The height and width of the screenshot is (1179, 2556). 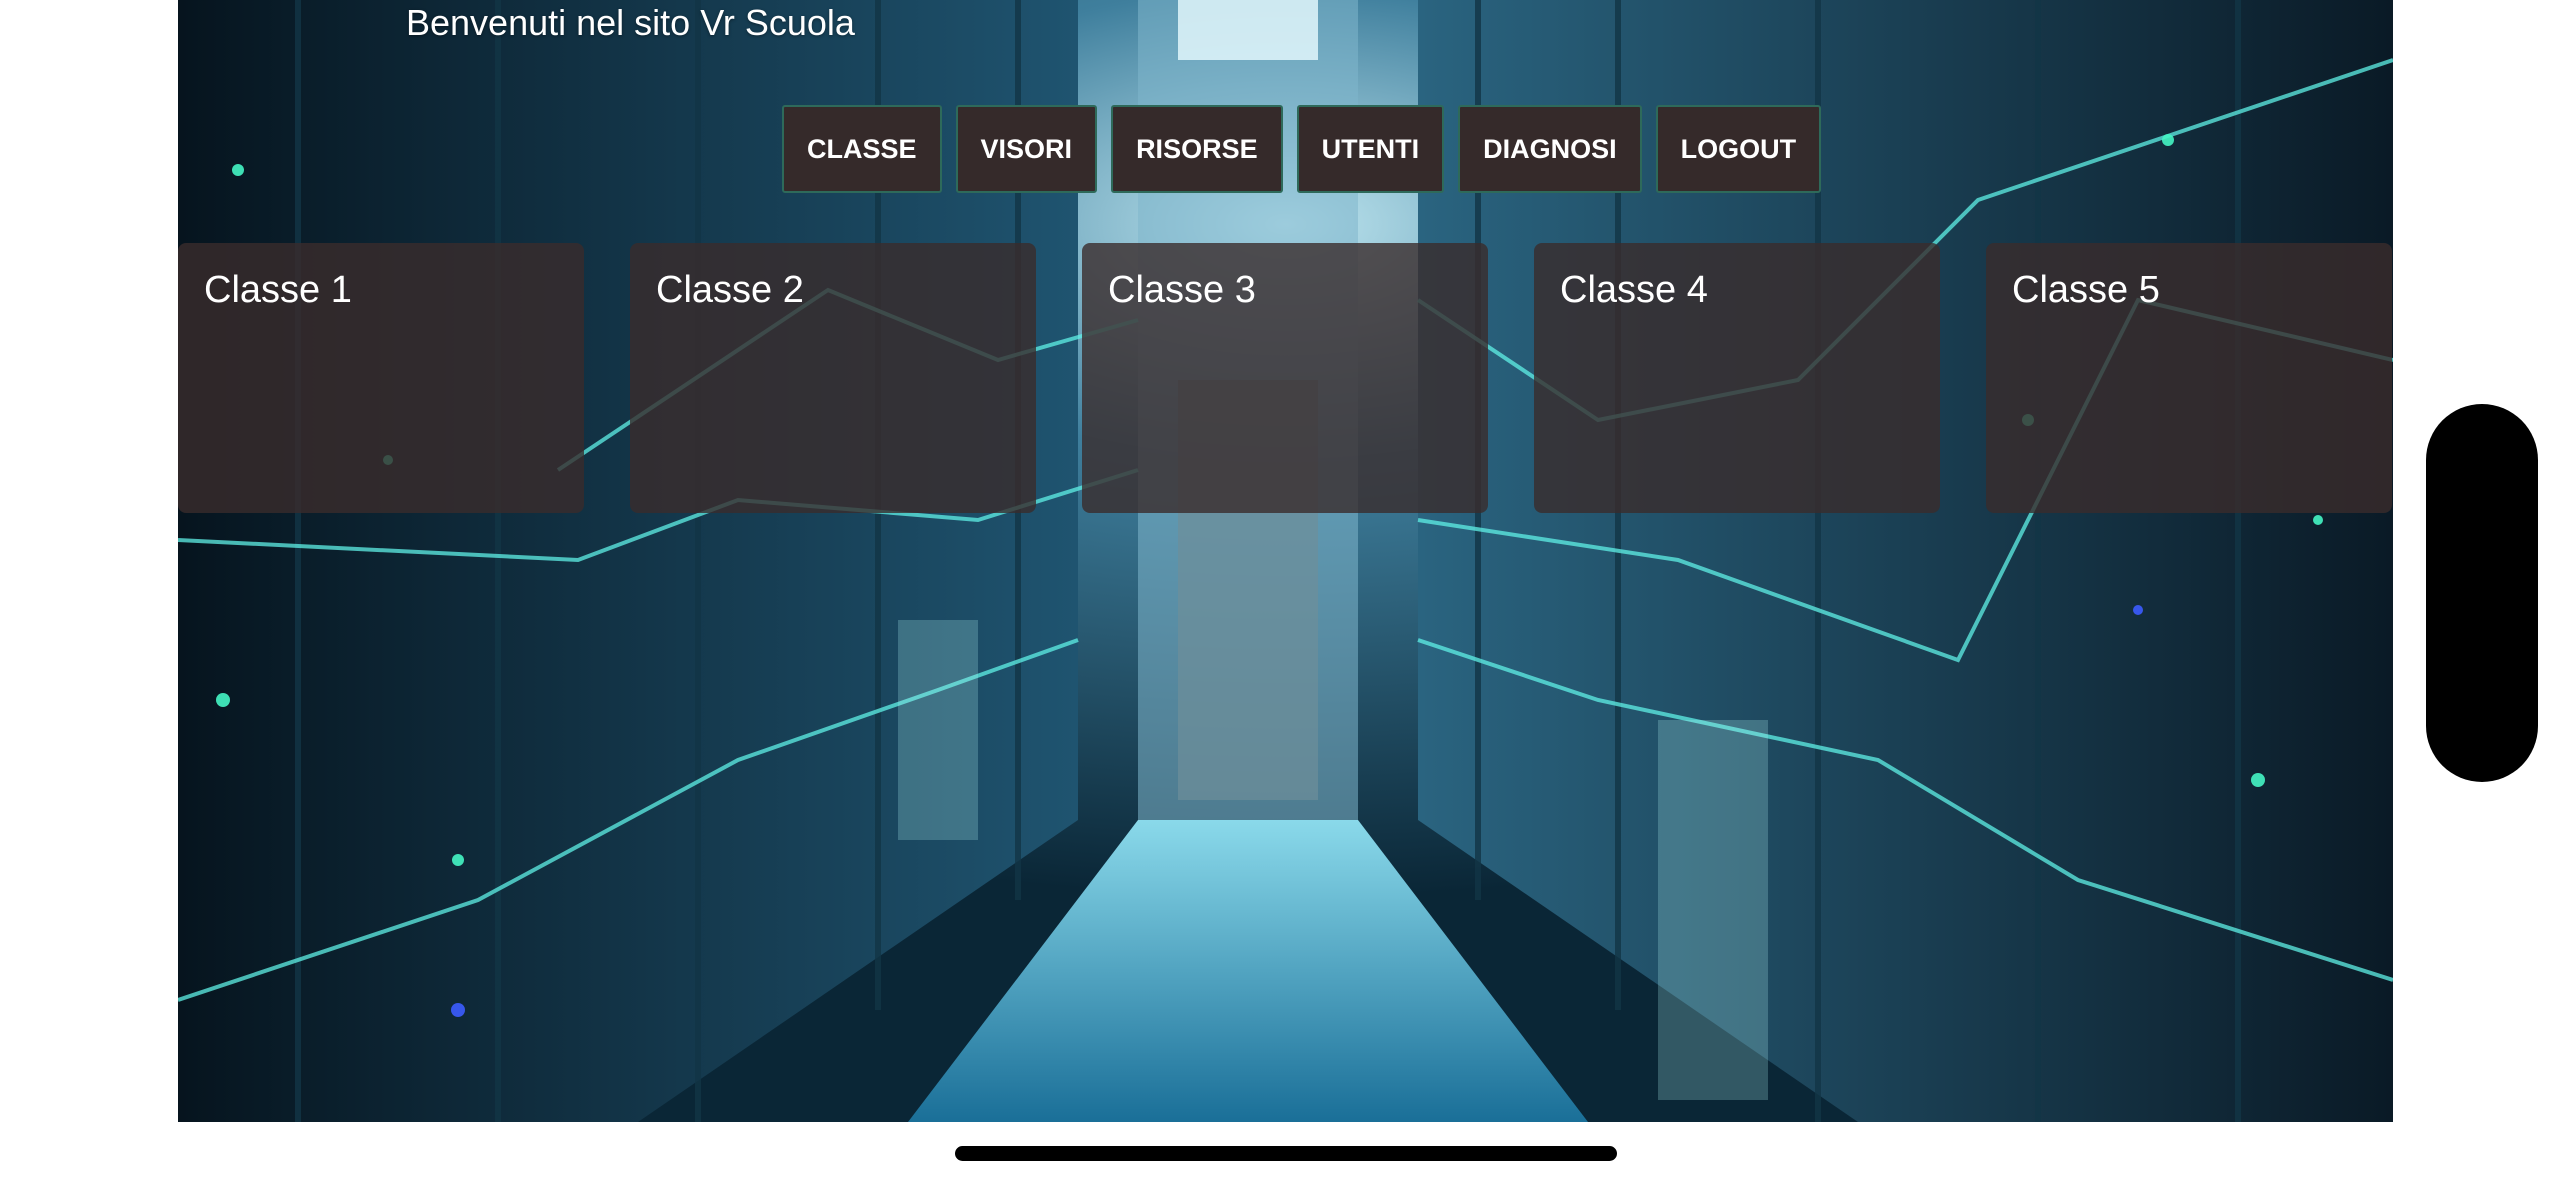 What do you see at coordinates (1182, 290) in the screenshot?
I see `class-card-title: Classe 3` at bounding box center [1182, 290].